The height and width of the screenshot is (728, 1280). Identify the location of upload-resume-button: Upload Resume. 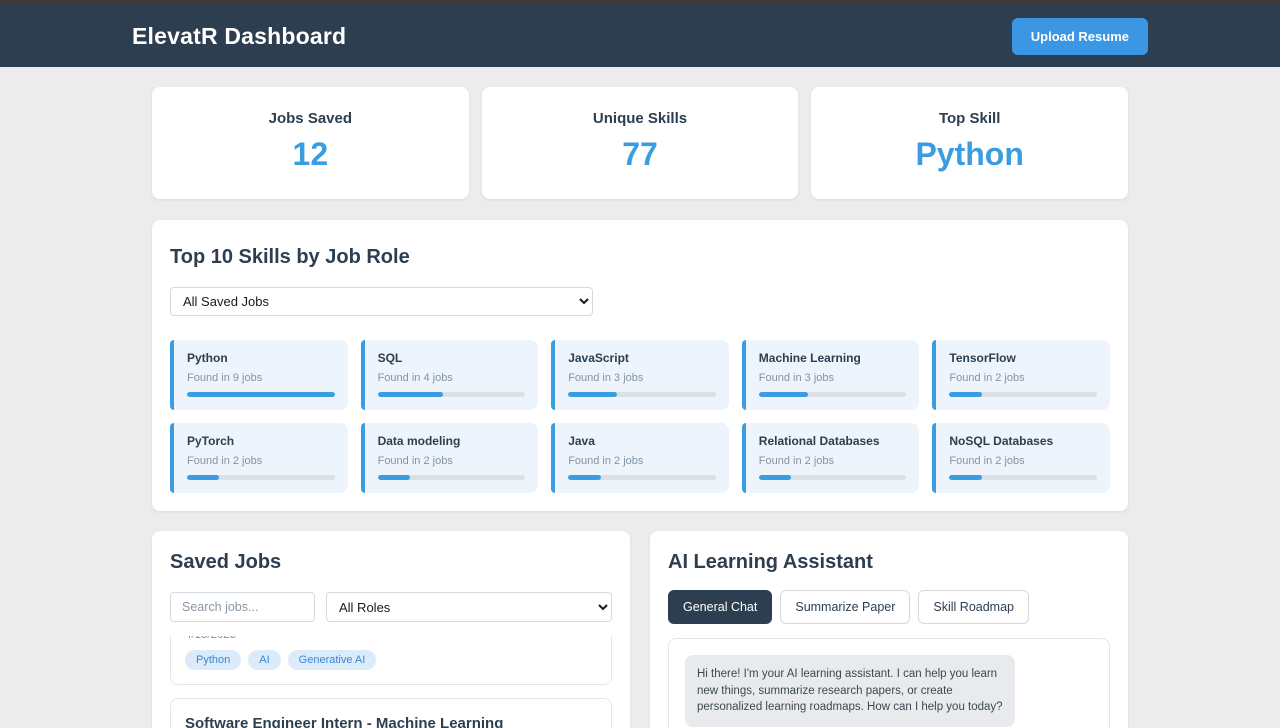
(1079, 36).